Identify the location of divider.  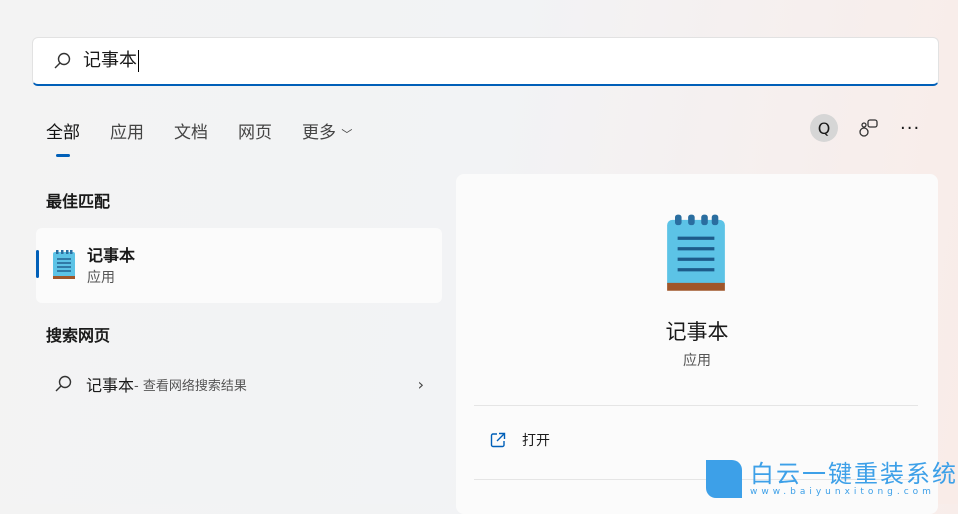
(696, 405).